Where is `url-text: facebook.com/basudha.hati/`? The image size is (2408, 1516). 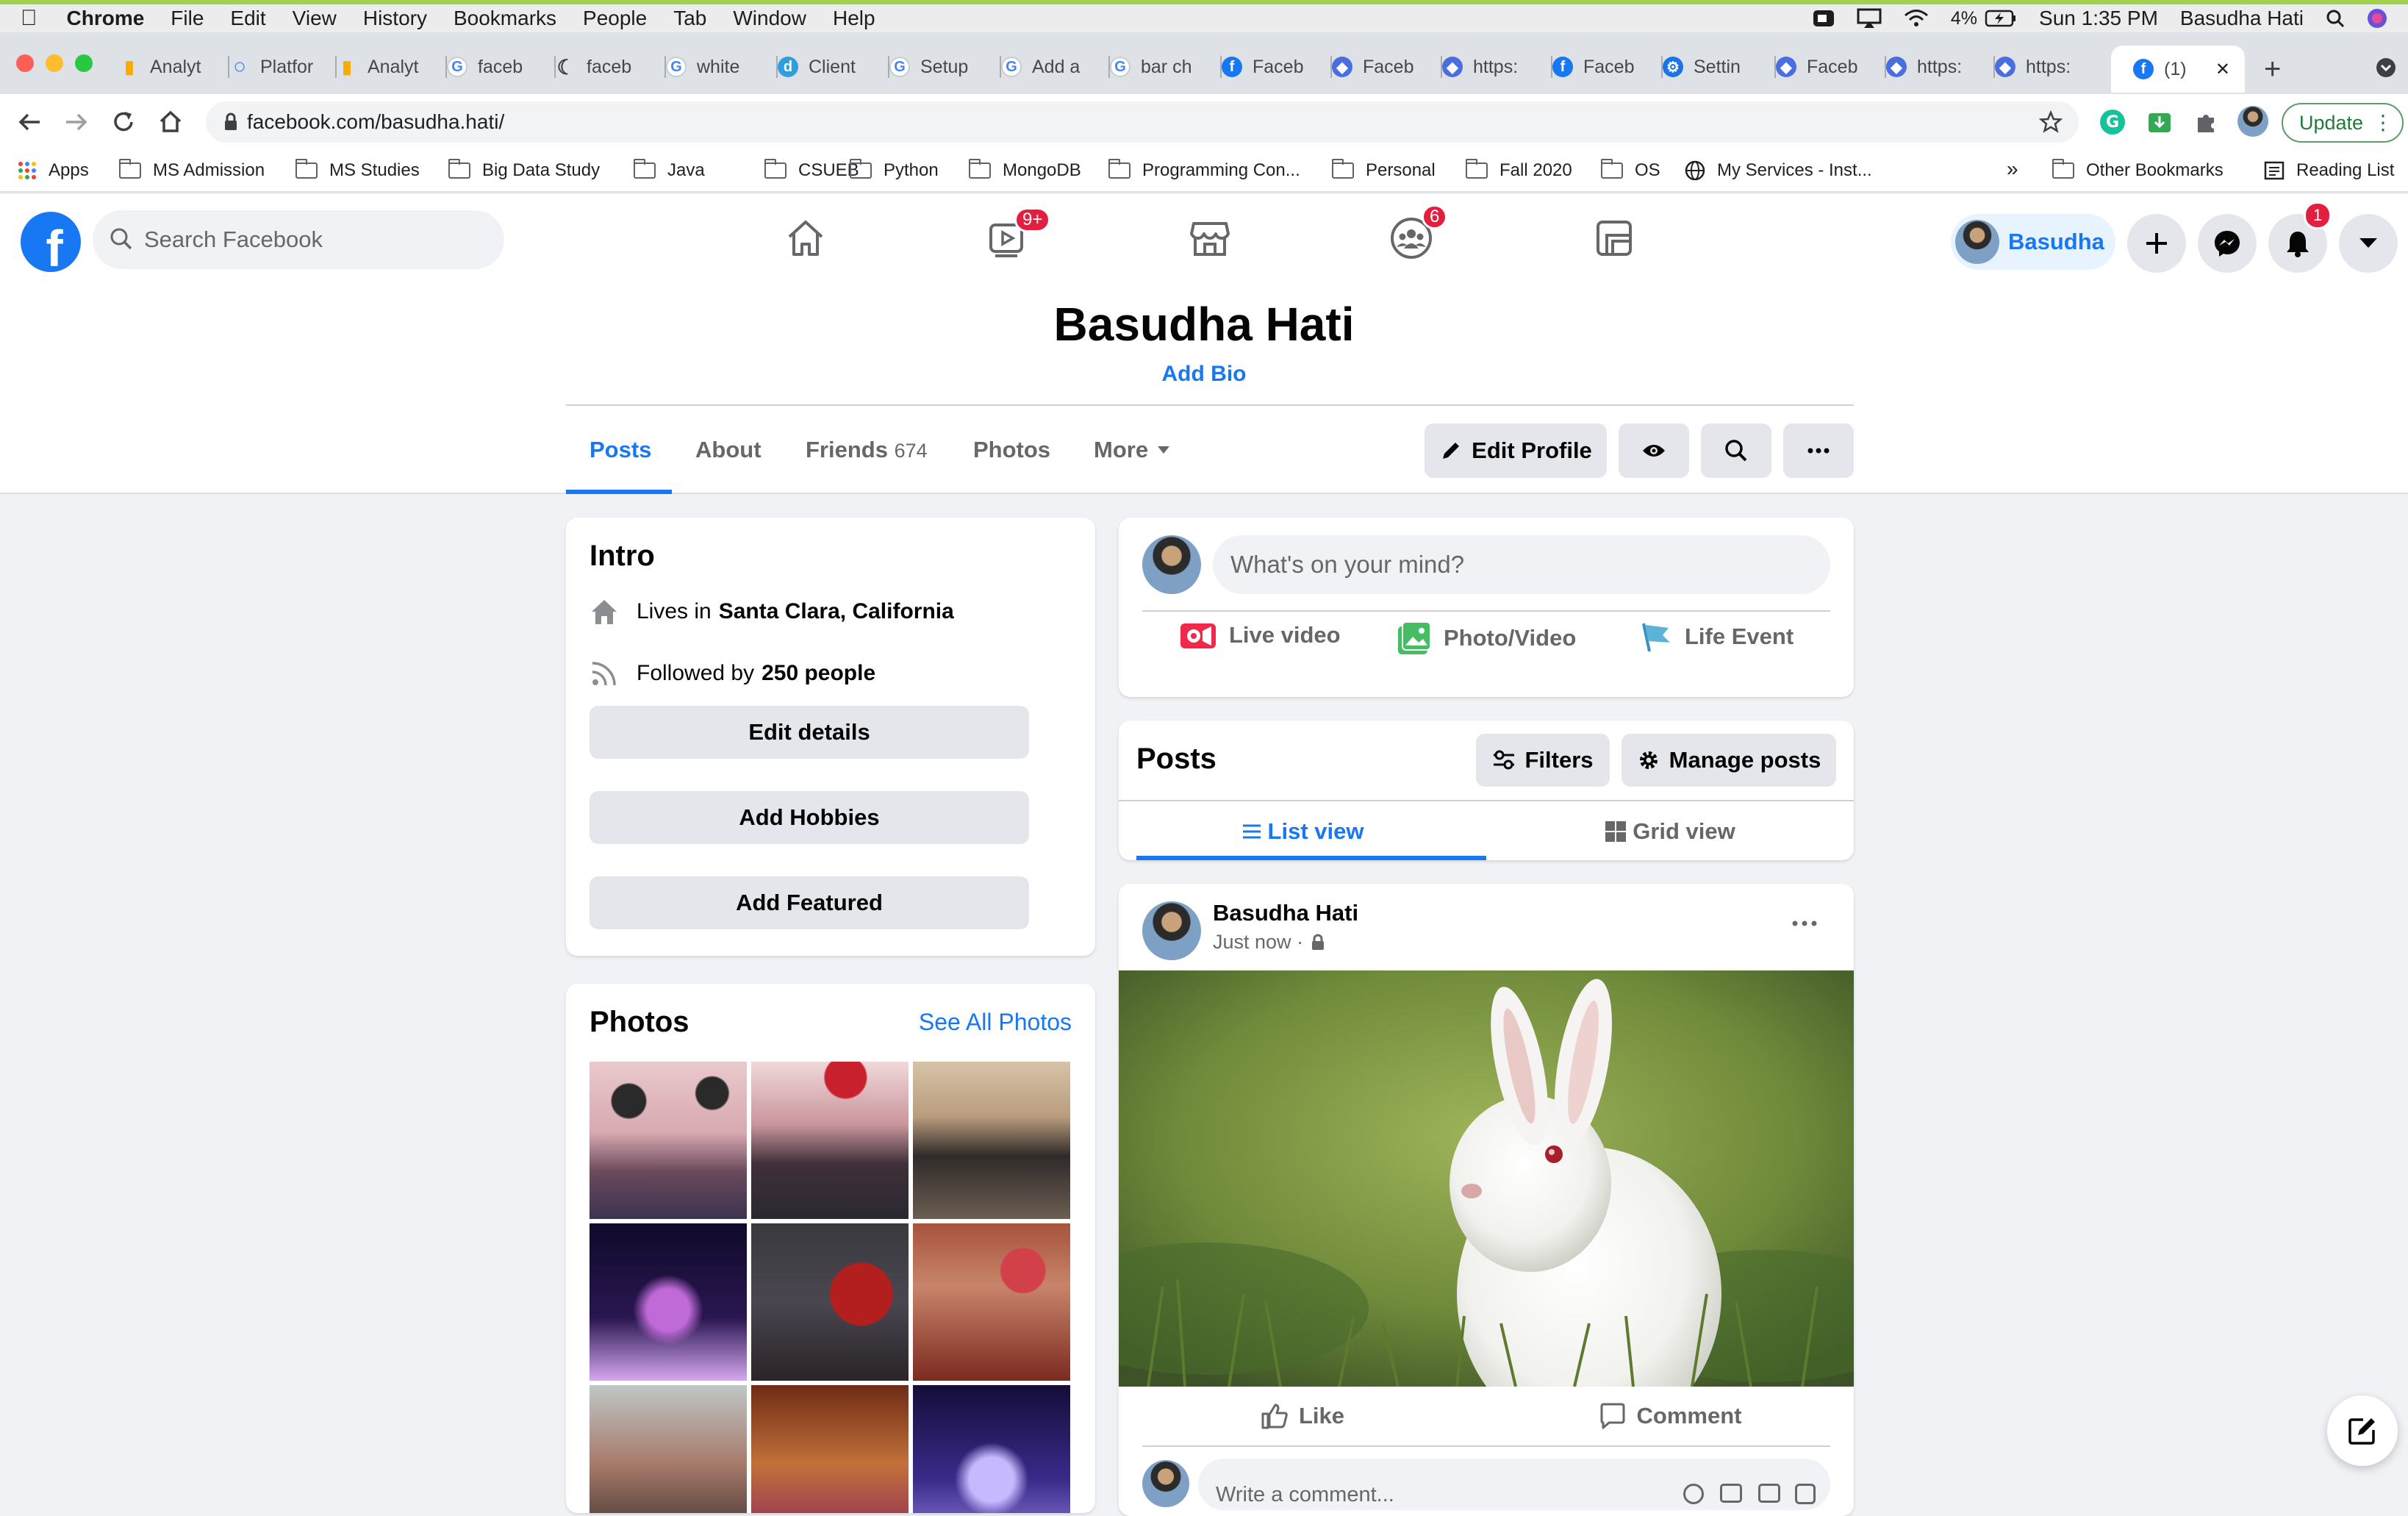 url-text: facebook.com/basudha.hati/ is located at coordinates (375, 122).